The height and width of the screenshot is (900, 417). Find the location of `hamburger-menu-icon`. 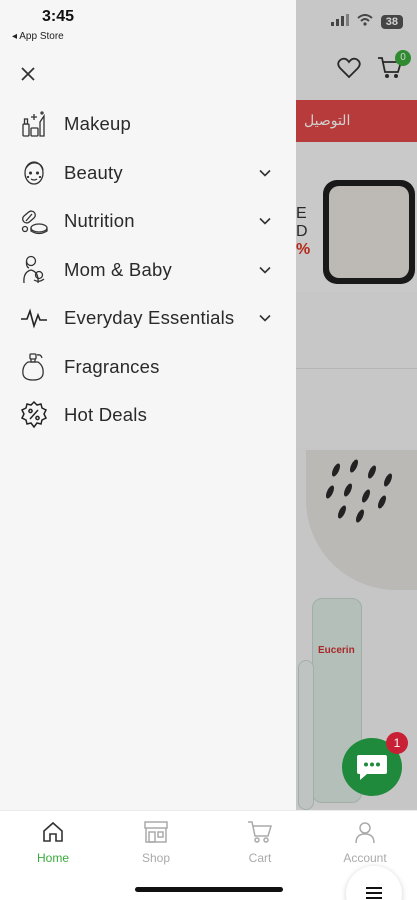

hamburger-menu-icon is located at coordinates (374, 893).